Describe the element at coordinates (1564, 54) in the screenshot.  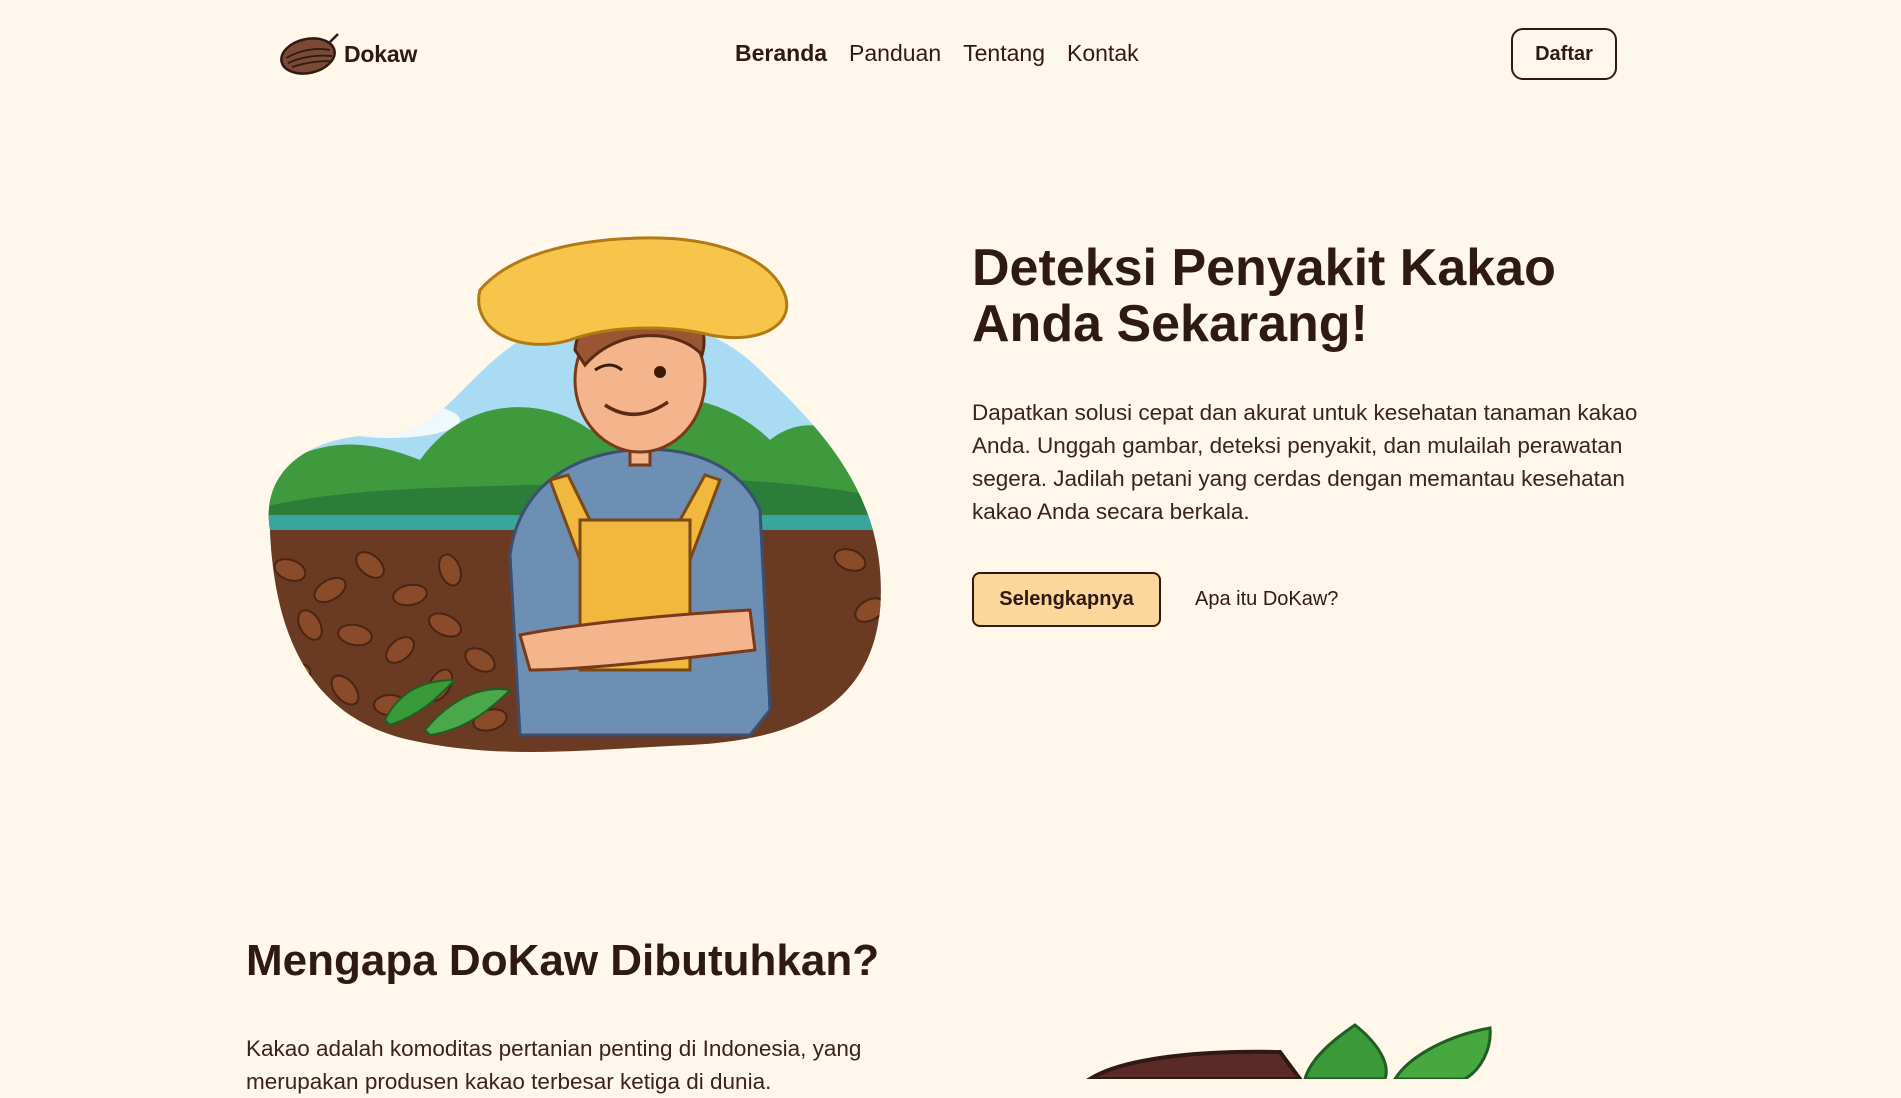
I see `register-button: Daftar` at that location.